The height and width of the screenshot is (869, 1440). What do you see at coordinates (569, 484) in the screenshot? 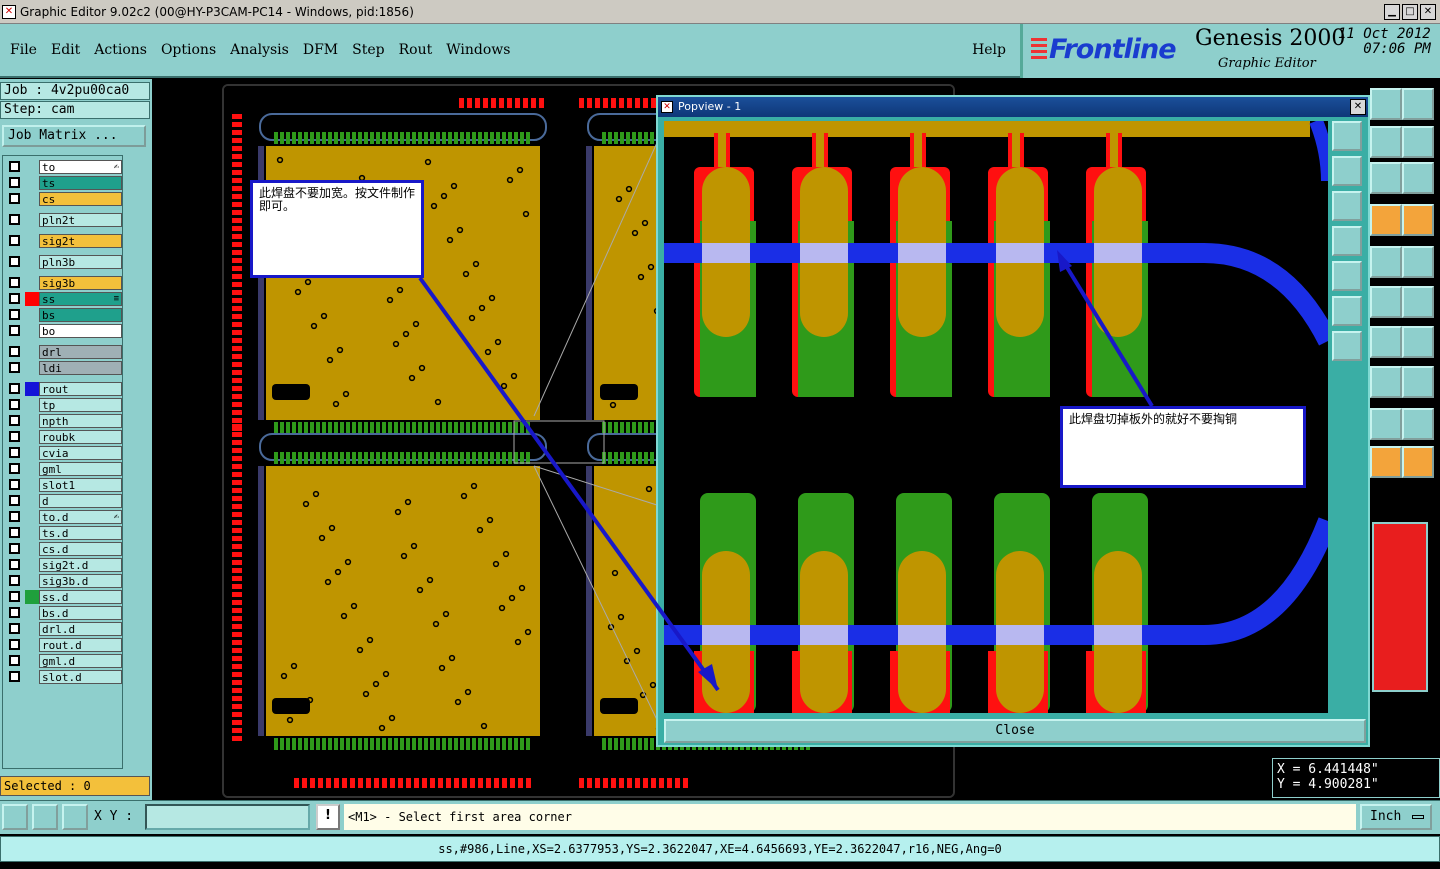
I see `arrow-line-board` at bounding box center [569, 484].